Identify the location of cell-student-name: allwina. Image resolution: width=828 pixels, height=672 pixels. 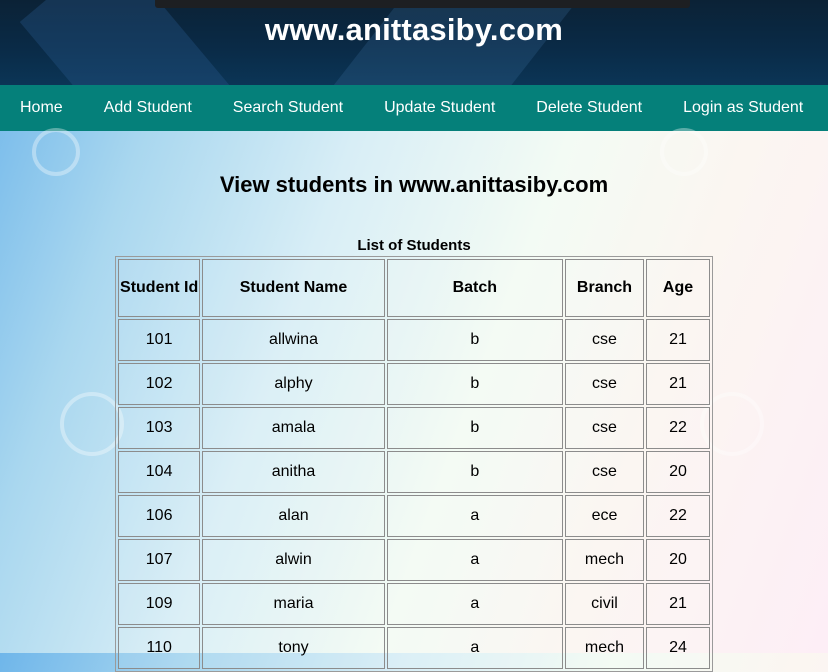
(293, 340).